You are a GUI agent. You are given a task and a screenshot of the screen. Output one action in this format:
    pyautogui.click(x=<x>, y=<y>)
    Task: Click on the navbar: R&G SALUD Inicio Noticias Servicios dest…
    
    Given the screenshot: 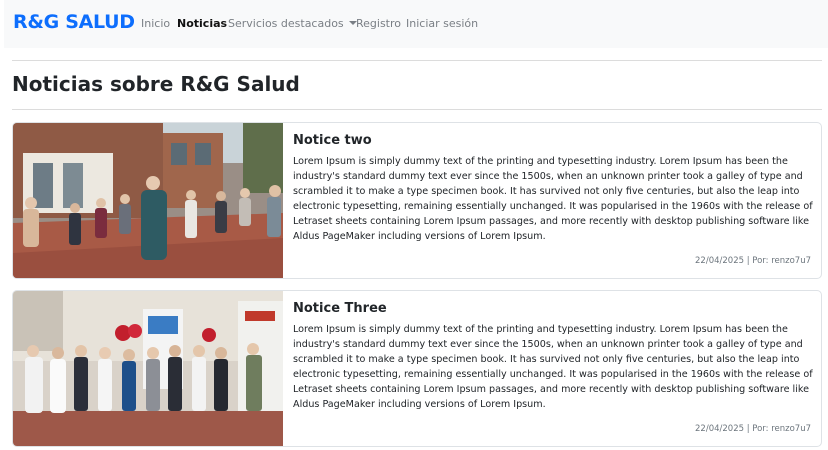 What is the action you would take?
    pyautogui.click(x=416, y=24)
    